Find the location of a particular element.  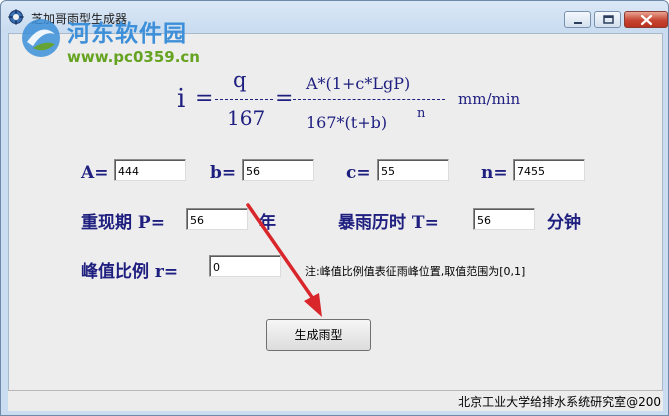

duration-label: 暴雨历时 T= is located at coordinates (388, 223).